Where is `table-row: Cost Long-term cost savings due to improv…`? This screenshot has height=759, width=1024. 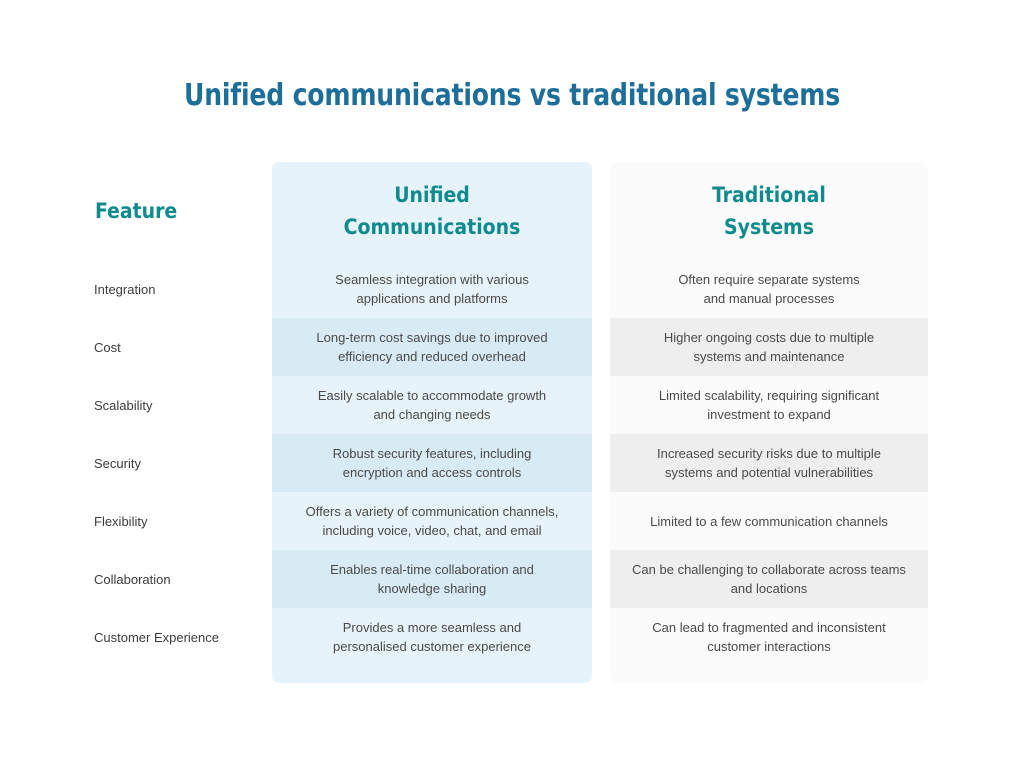 table-row: Cost Long-term cost savings due to improv… is located at coordinates (512, 347).